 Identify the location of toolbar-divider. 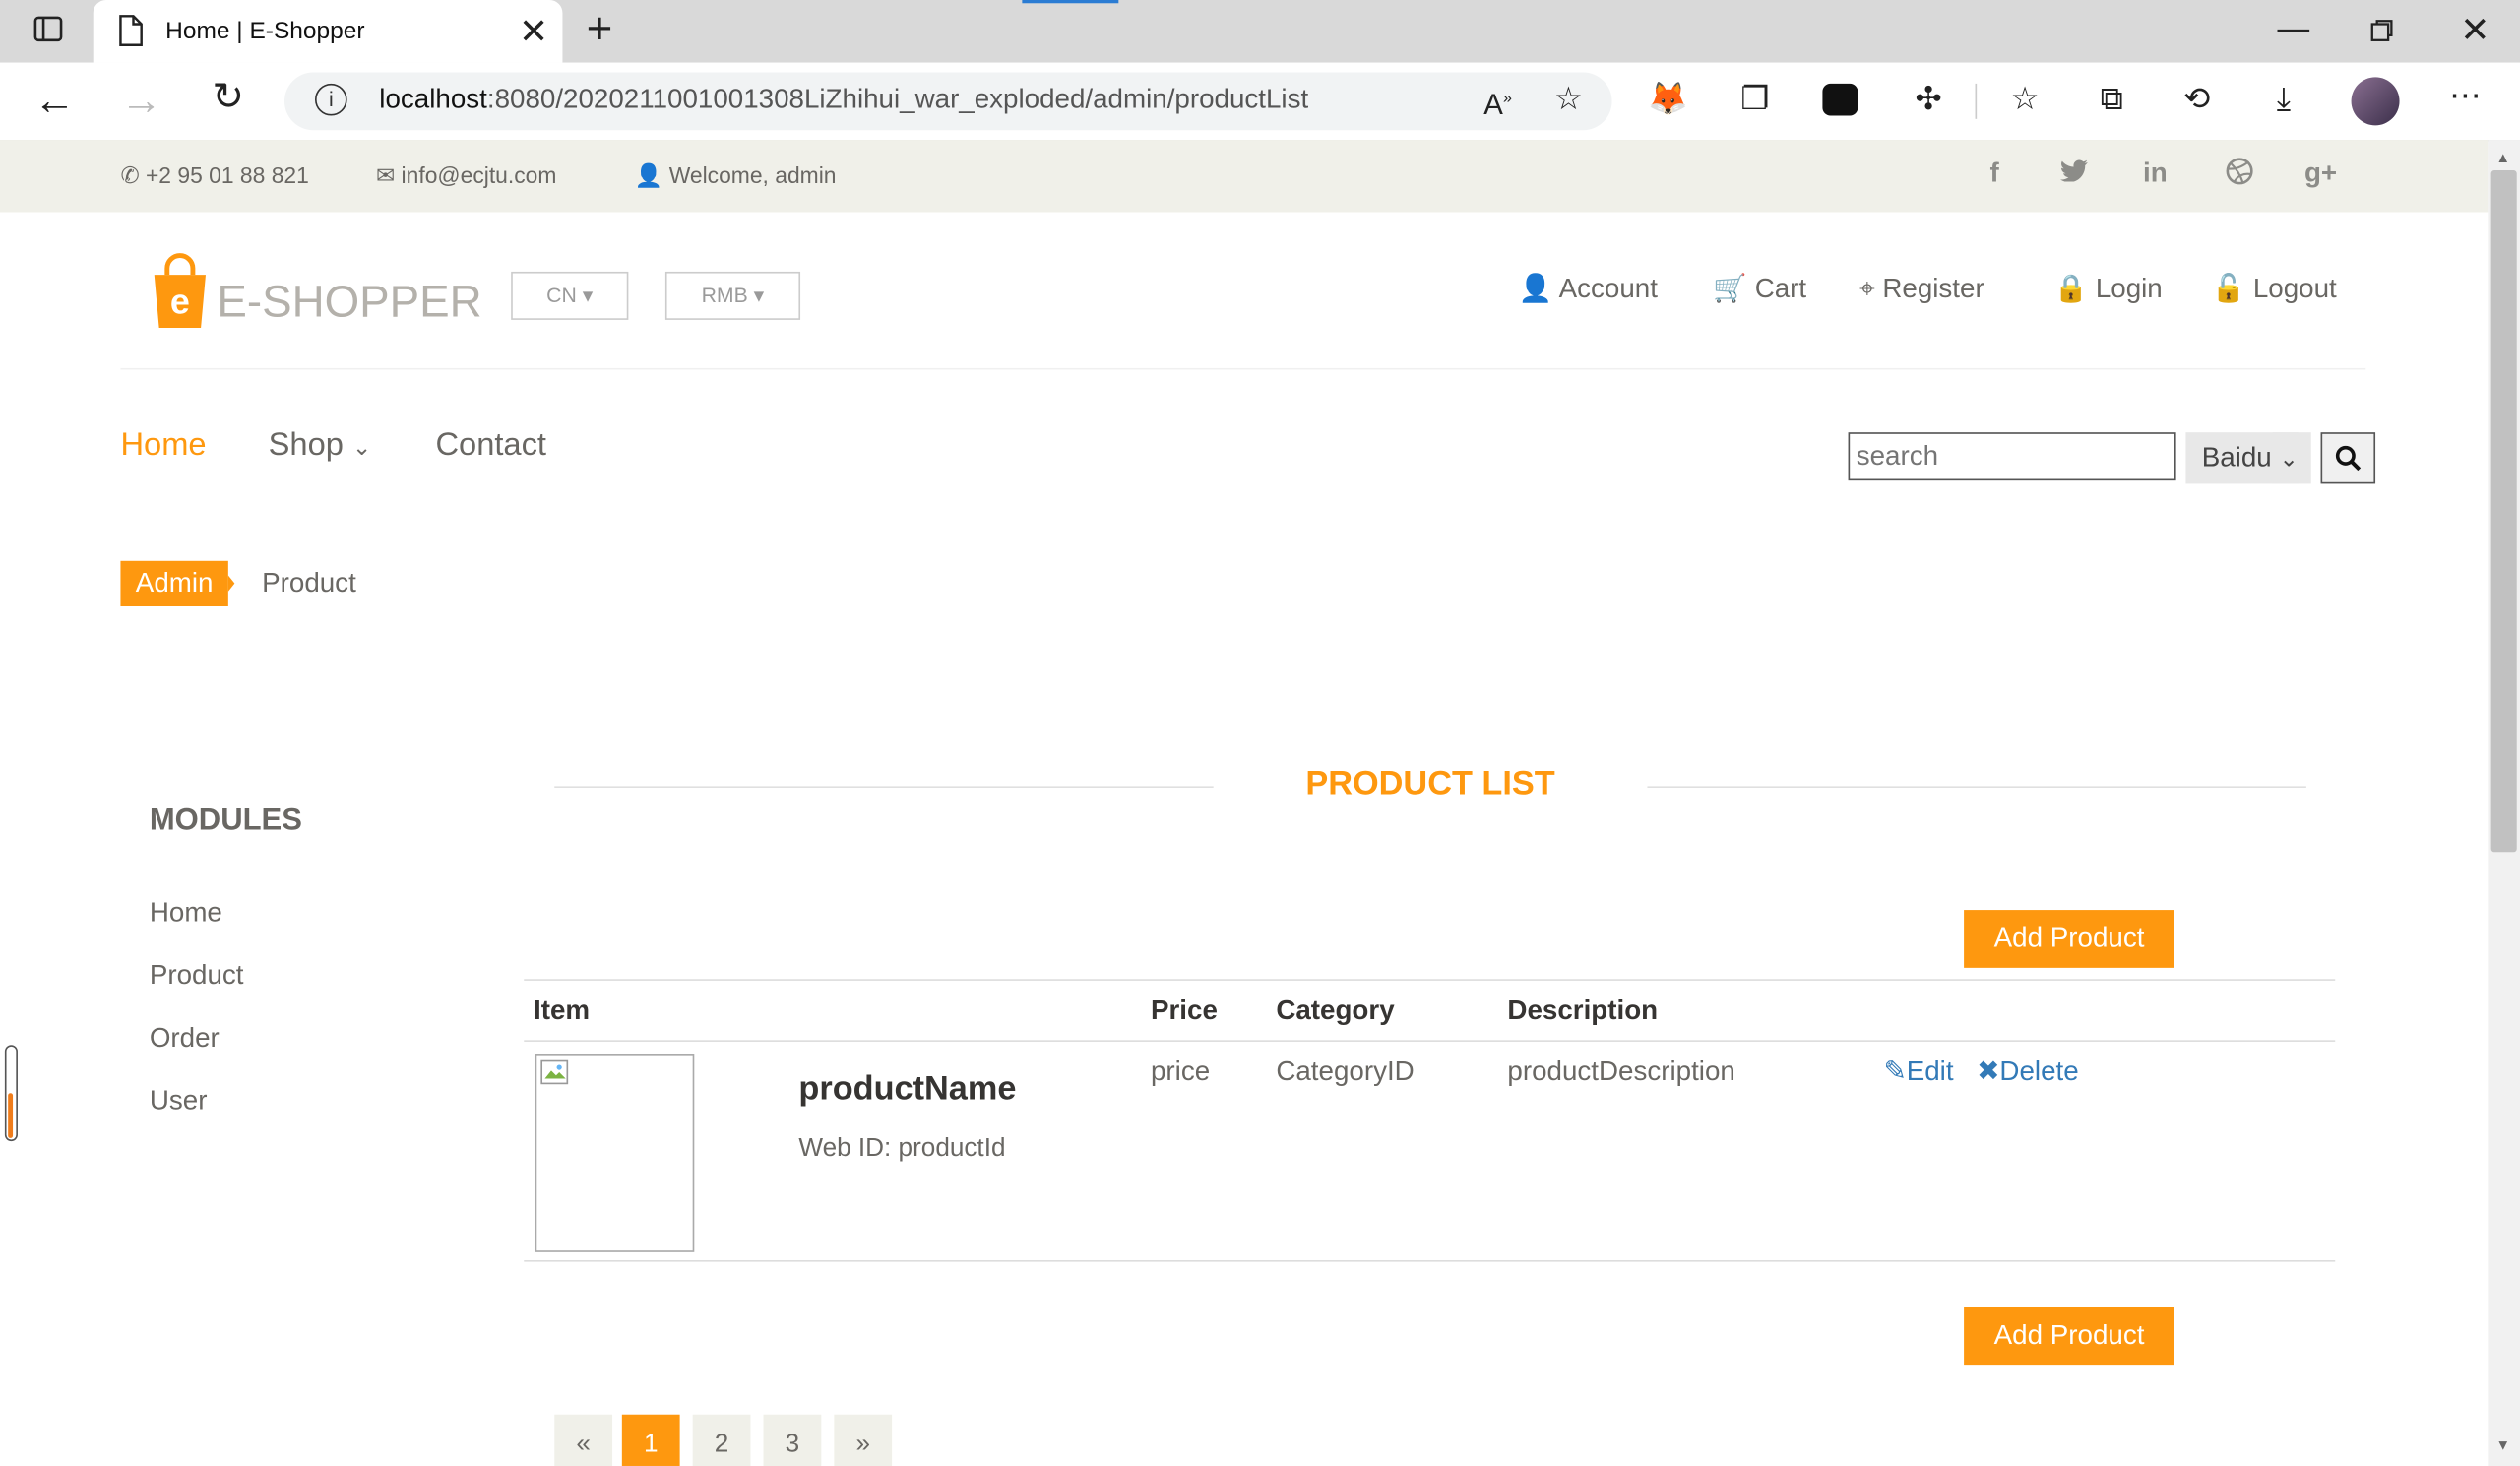
(1976, 101).